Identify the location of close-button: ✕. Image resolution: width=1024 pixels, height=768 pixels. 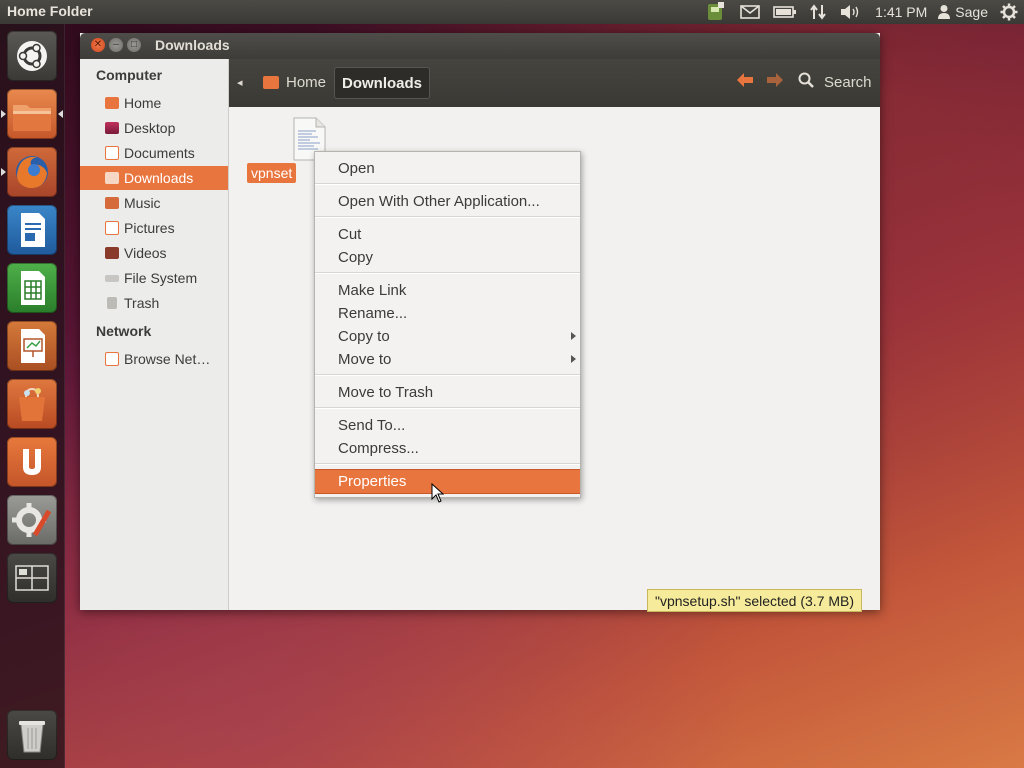
(98, 45).